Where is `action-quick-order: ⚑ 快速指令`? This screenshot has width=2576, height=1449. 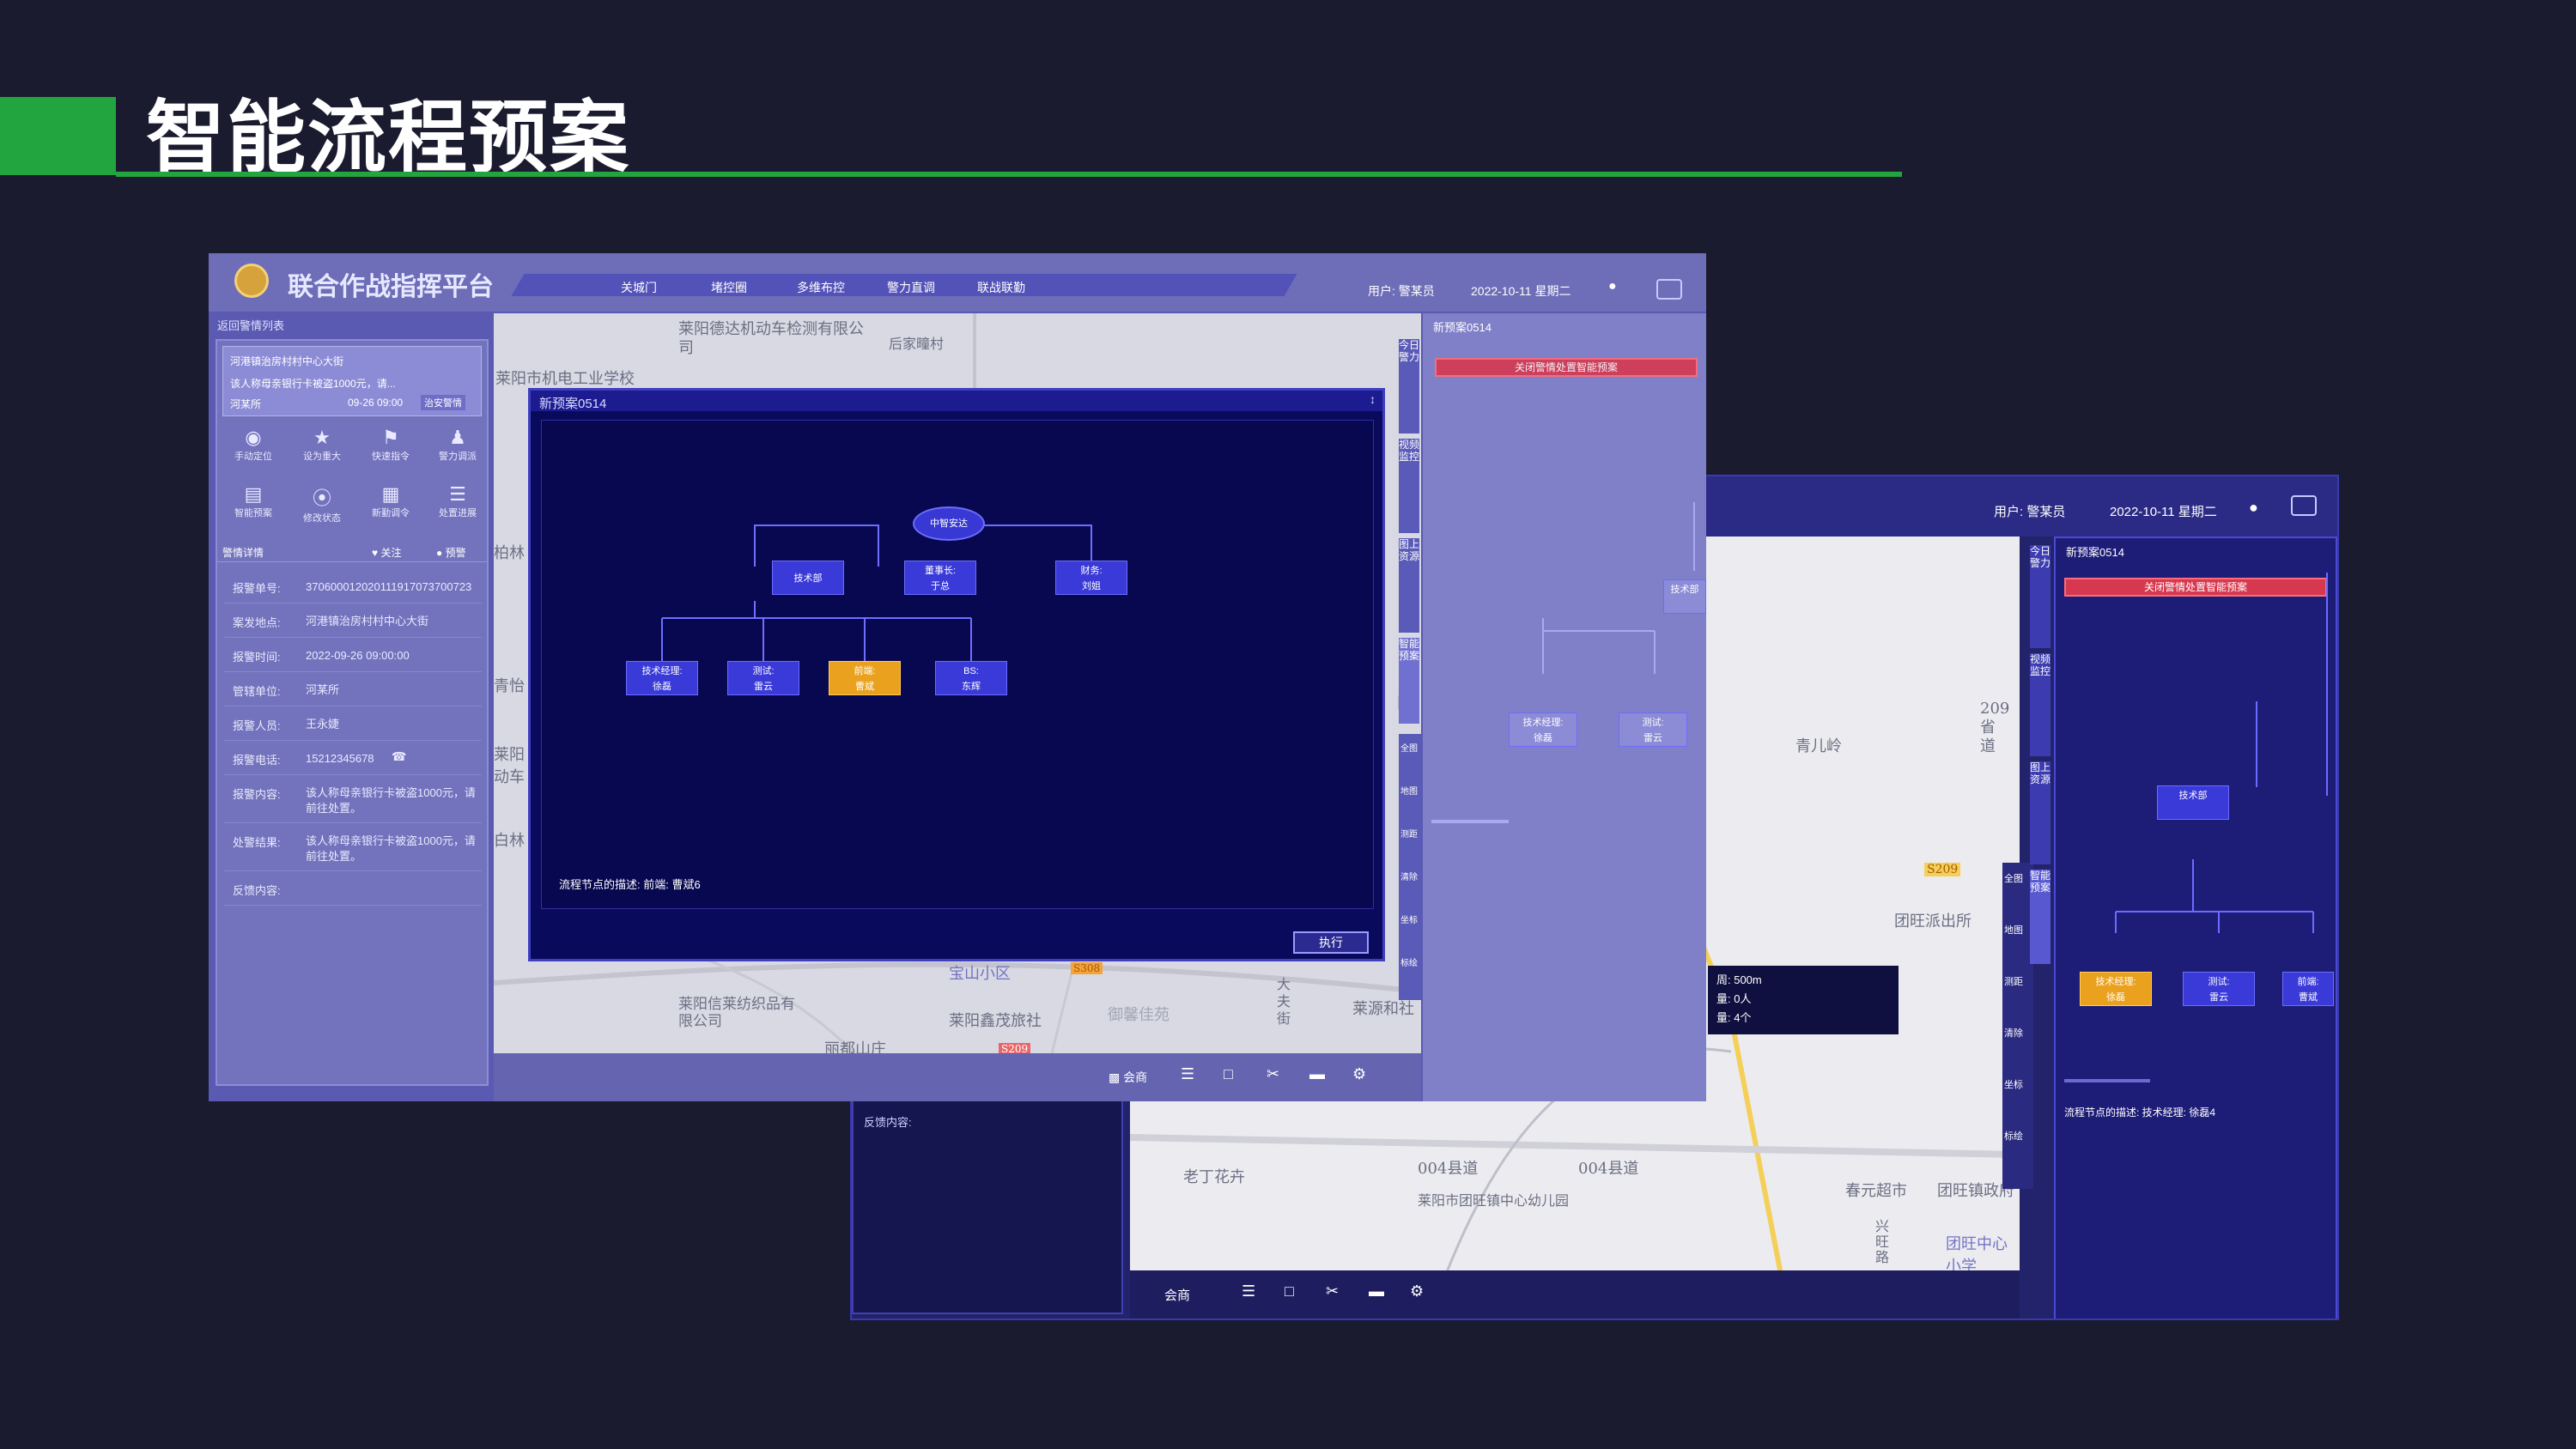 action-quick-order: ⚑ 快速指令 is located at coordinates (390, 445).